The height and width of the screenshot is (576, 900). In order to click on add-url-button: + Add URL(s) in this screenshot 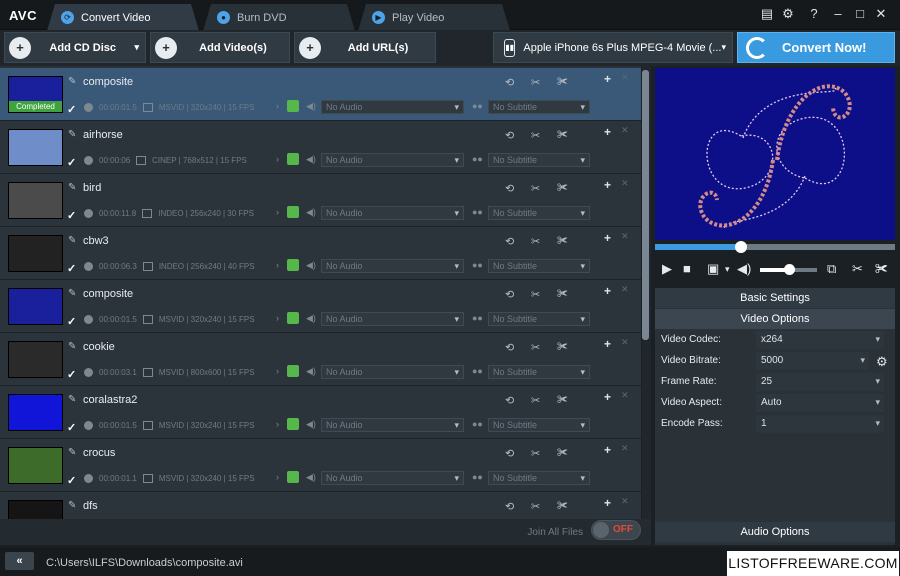, I will do `click(365, 47)`.